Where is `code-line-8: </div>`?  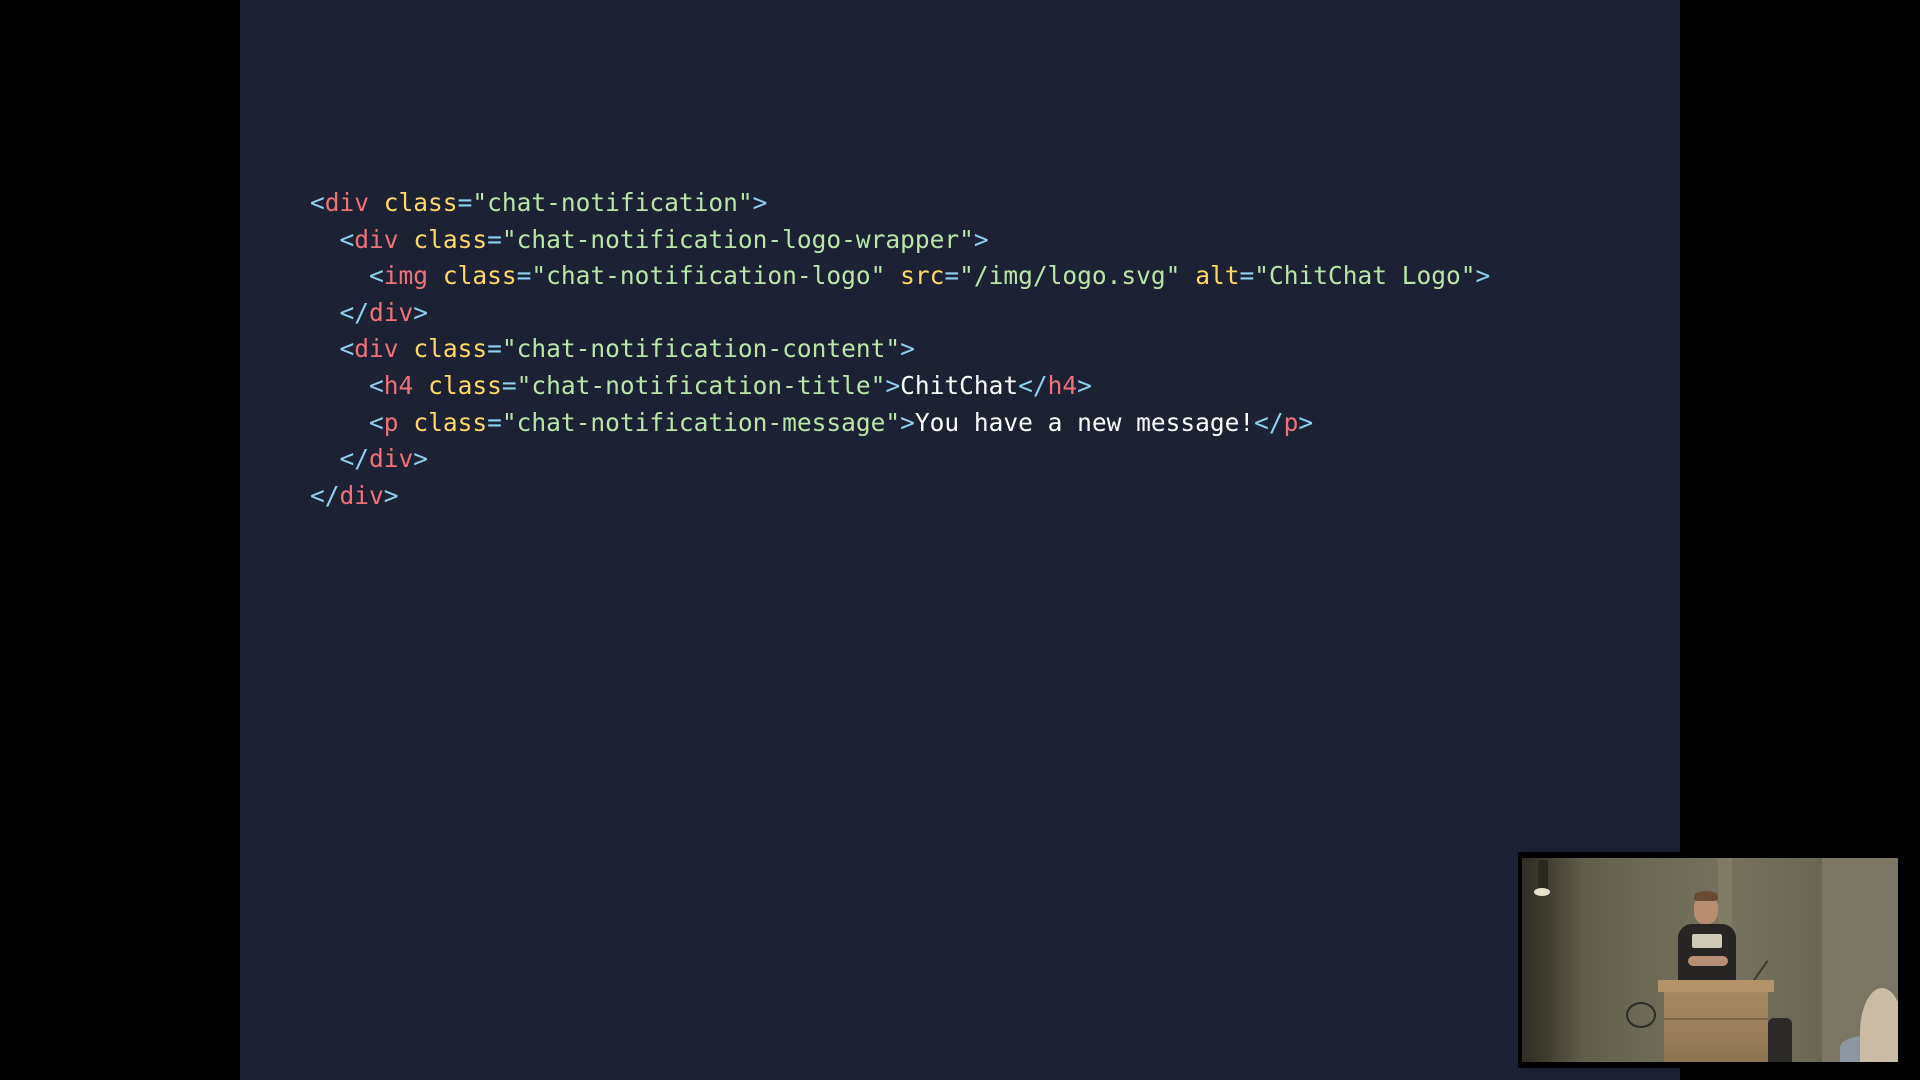 code-line-8: </div> is located at coordinates (900, 459).